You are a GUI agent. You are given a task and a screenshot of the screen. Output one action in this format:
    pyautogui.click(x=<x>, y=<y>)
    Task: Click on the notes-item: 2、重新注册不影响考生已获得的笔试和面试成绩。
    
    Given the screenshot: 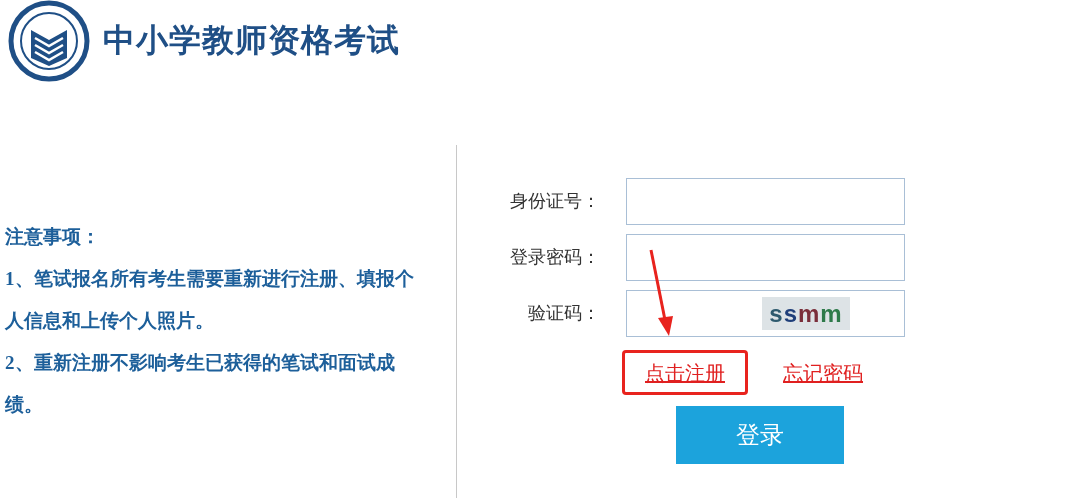 What is the action you would take?
    pyautogui.click(x=200, y=384)
    